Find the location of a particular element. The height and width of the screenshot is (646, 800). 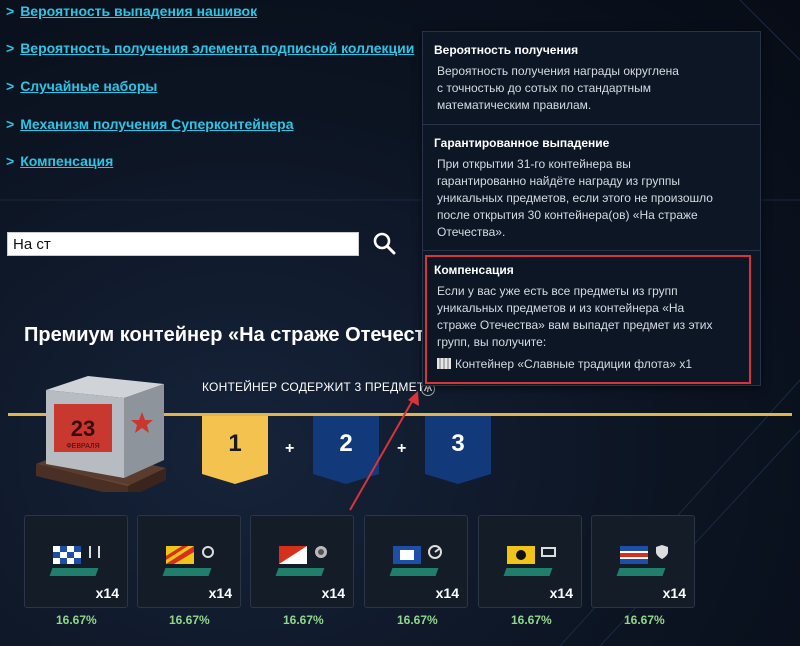

contains-label: КОНТЕЙНЕР СОДЕРЖИТ 3 ПРЕДМЕТА is located at coordinates (317, 387).